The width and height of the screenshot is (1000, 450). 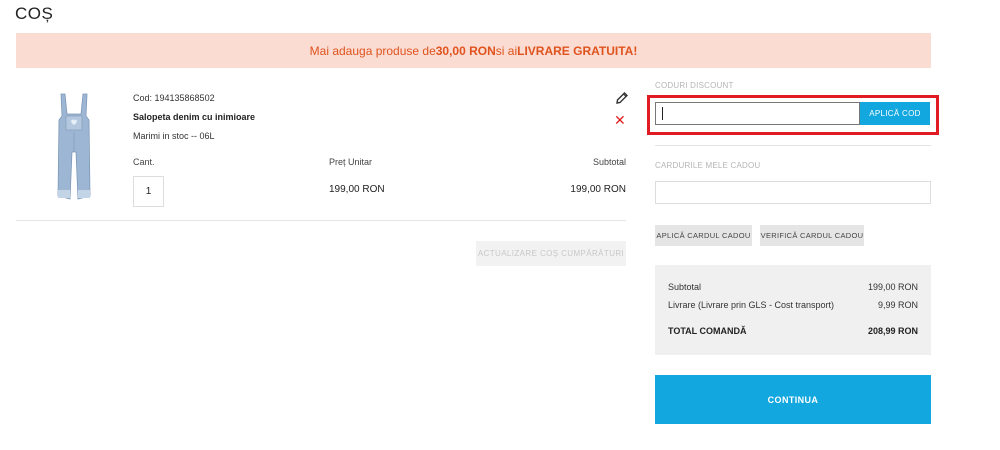 What do you see at coordinates (372, 50) in the screenshot?
I see `banner-prefix: Mai adauga produse de` at bounding box center [372, 50].